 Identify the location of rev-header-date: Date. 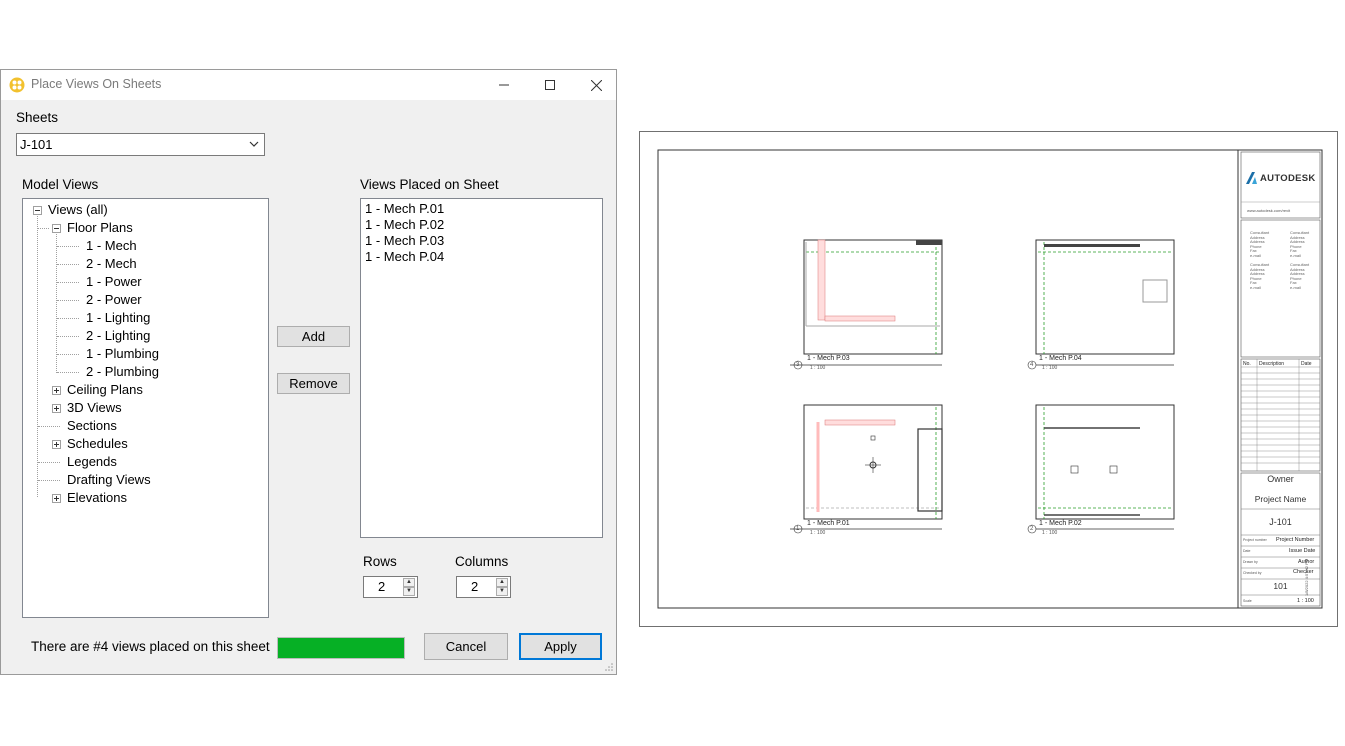
(1306, 364).